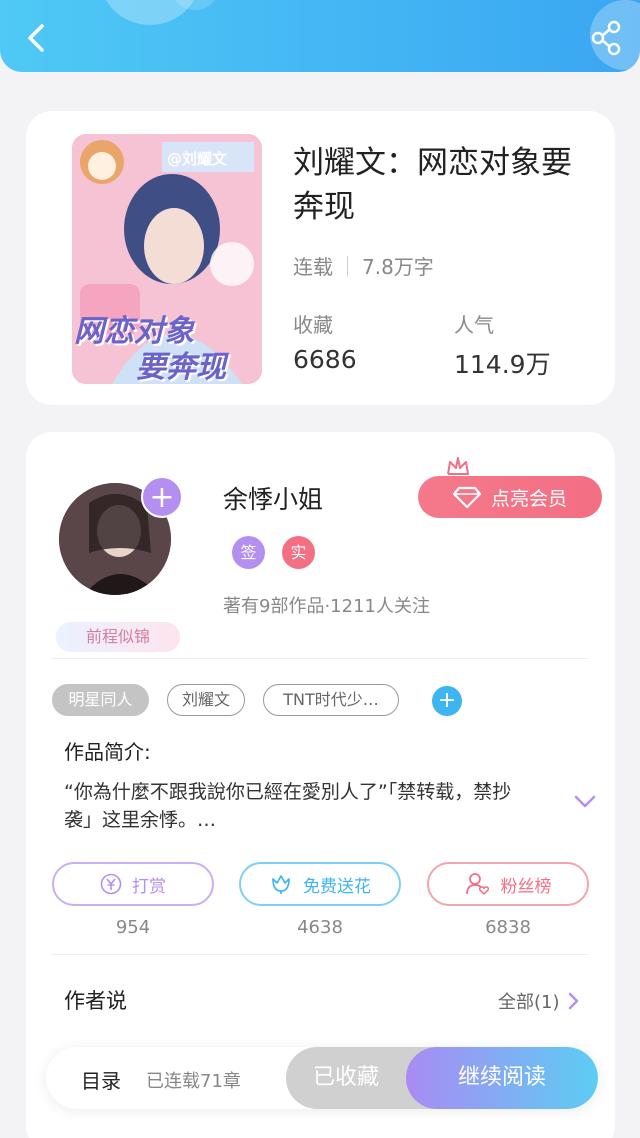 This screenshot has width=640, height=1138. I want to click on popularity-label: 人气, so click(474, 325).